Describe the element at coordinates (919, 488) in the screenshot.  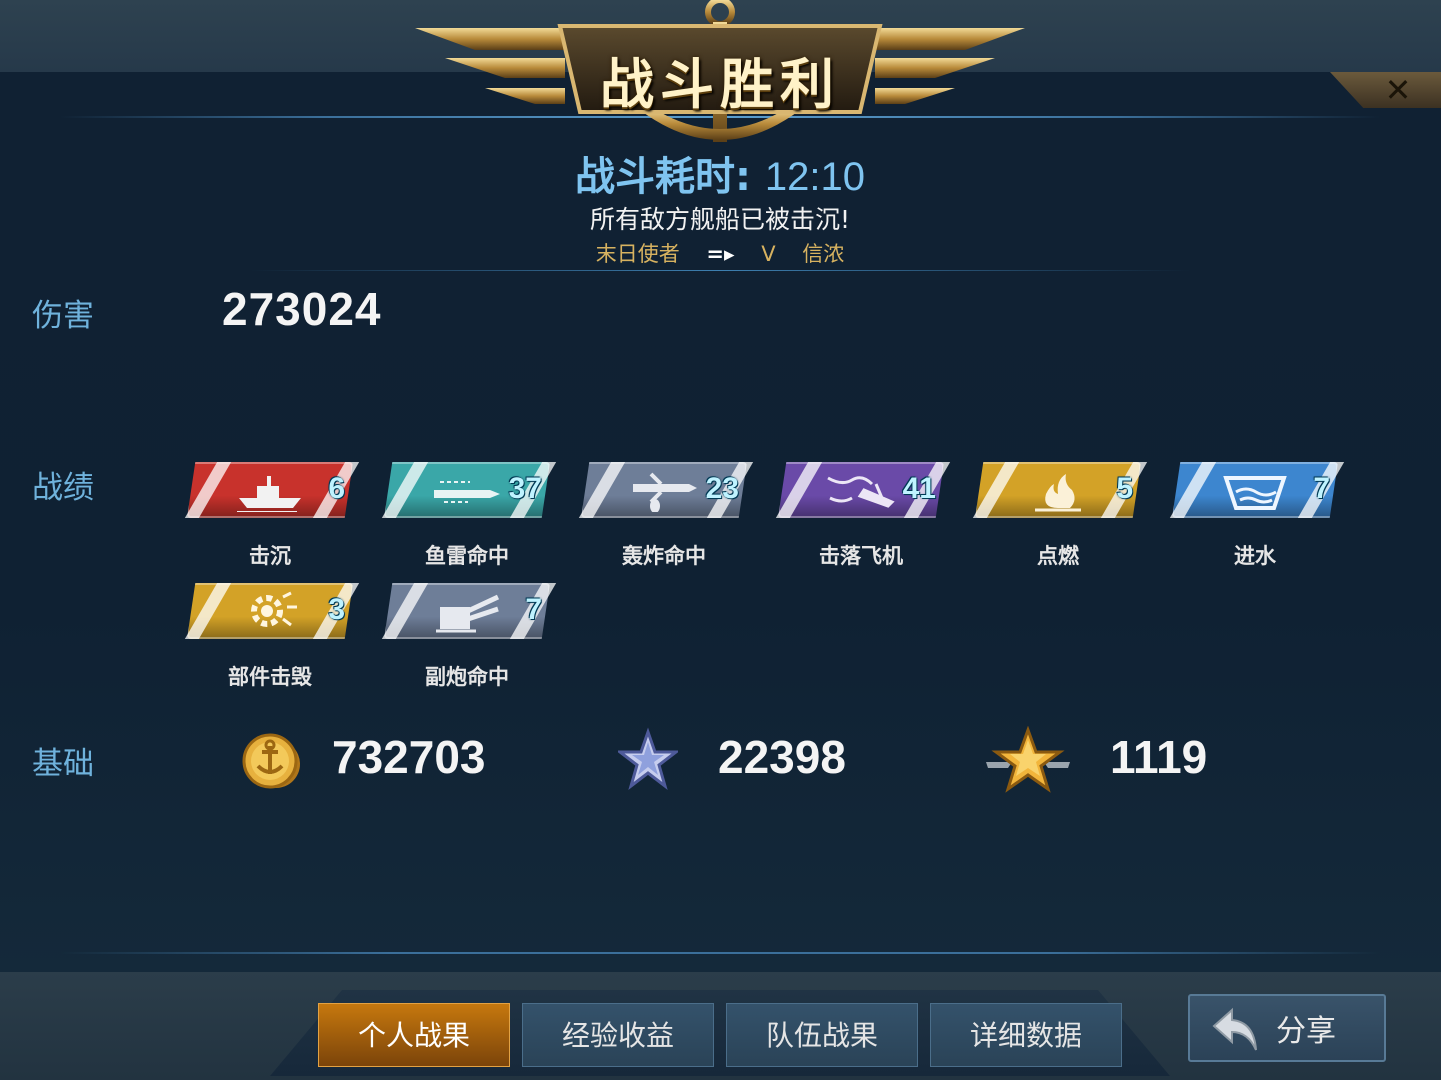
I see `badge-count: 41` at that location.